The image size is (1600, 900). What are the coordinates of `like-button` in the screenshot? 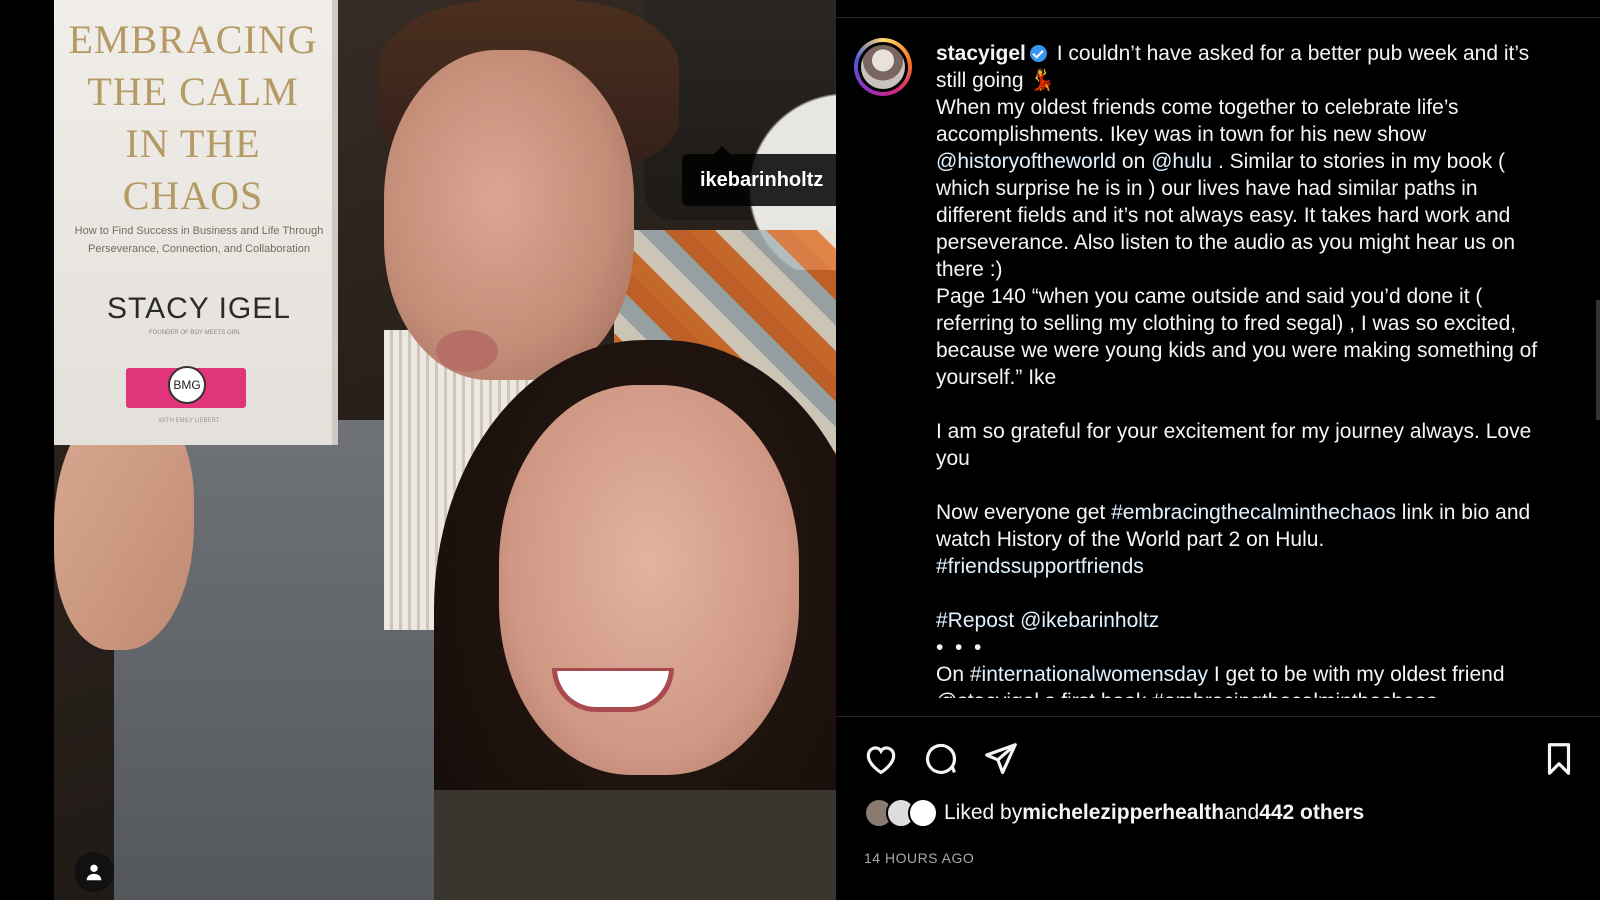 It's located at (882, 760).